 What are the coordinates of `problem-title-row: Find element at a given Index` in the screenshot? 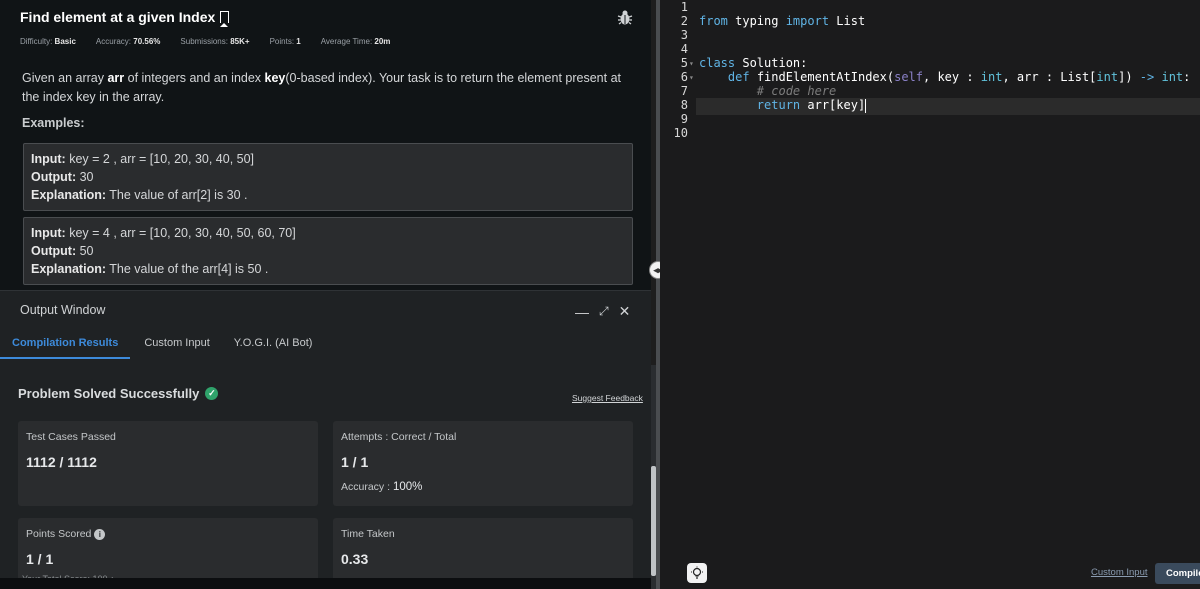 It's located at (125, 18).